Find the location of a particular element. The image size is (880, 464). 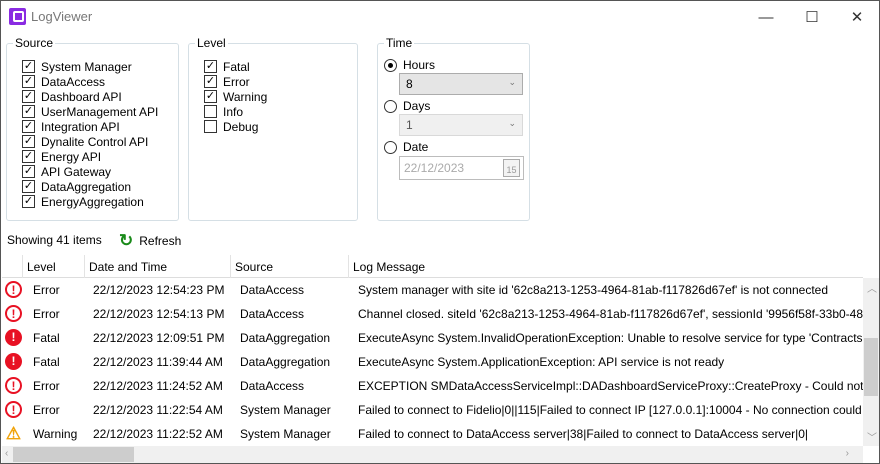

title-bar: LogViewer — ☐ ✕ is located at coordinates (440, 17).